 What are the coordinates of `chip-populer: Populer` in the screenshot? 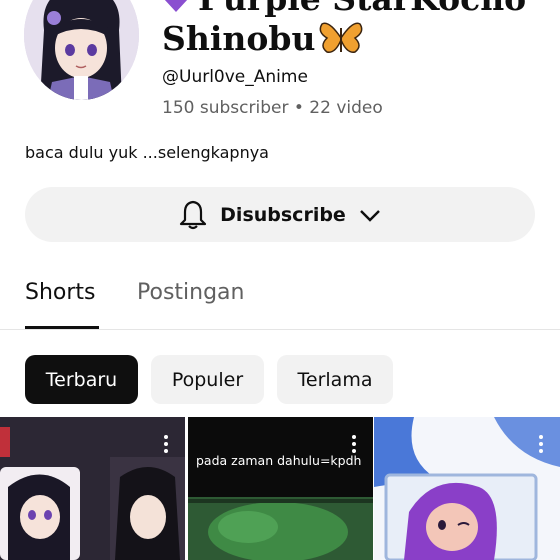 It's located at (207, 379).